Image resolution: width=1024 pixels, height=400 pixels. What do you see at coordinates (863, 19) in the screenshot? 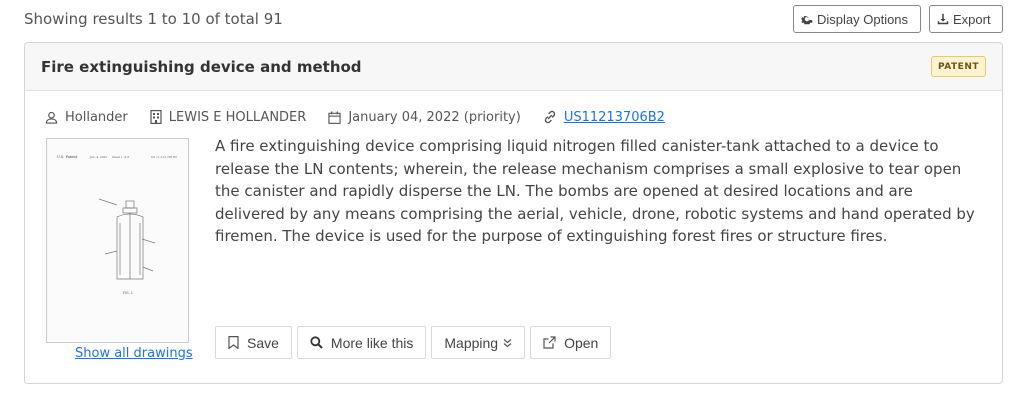
I see `display-options-label: Display Options` at bounding box center [863, 19].